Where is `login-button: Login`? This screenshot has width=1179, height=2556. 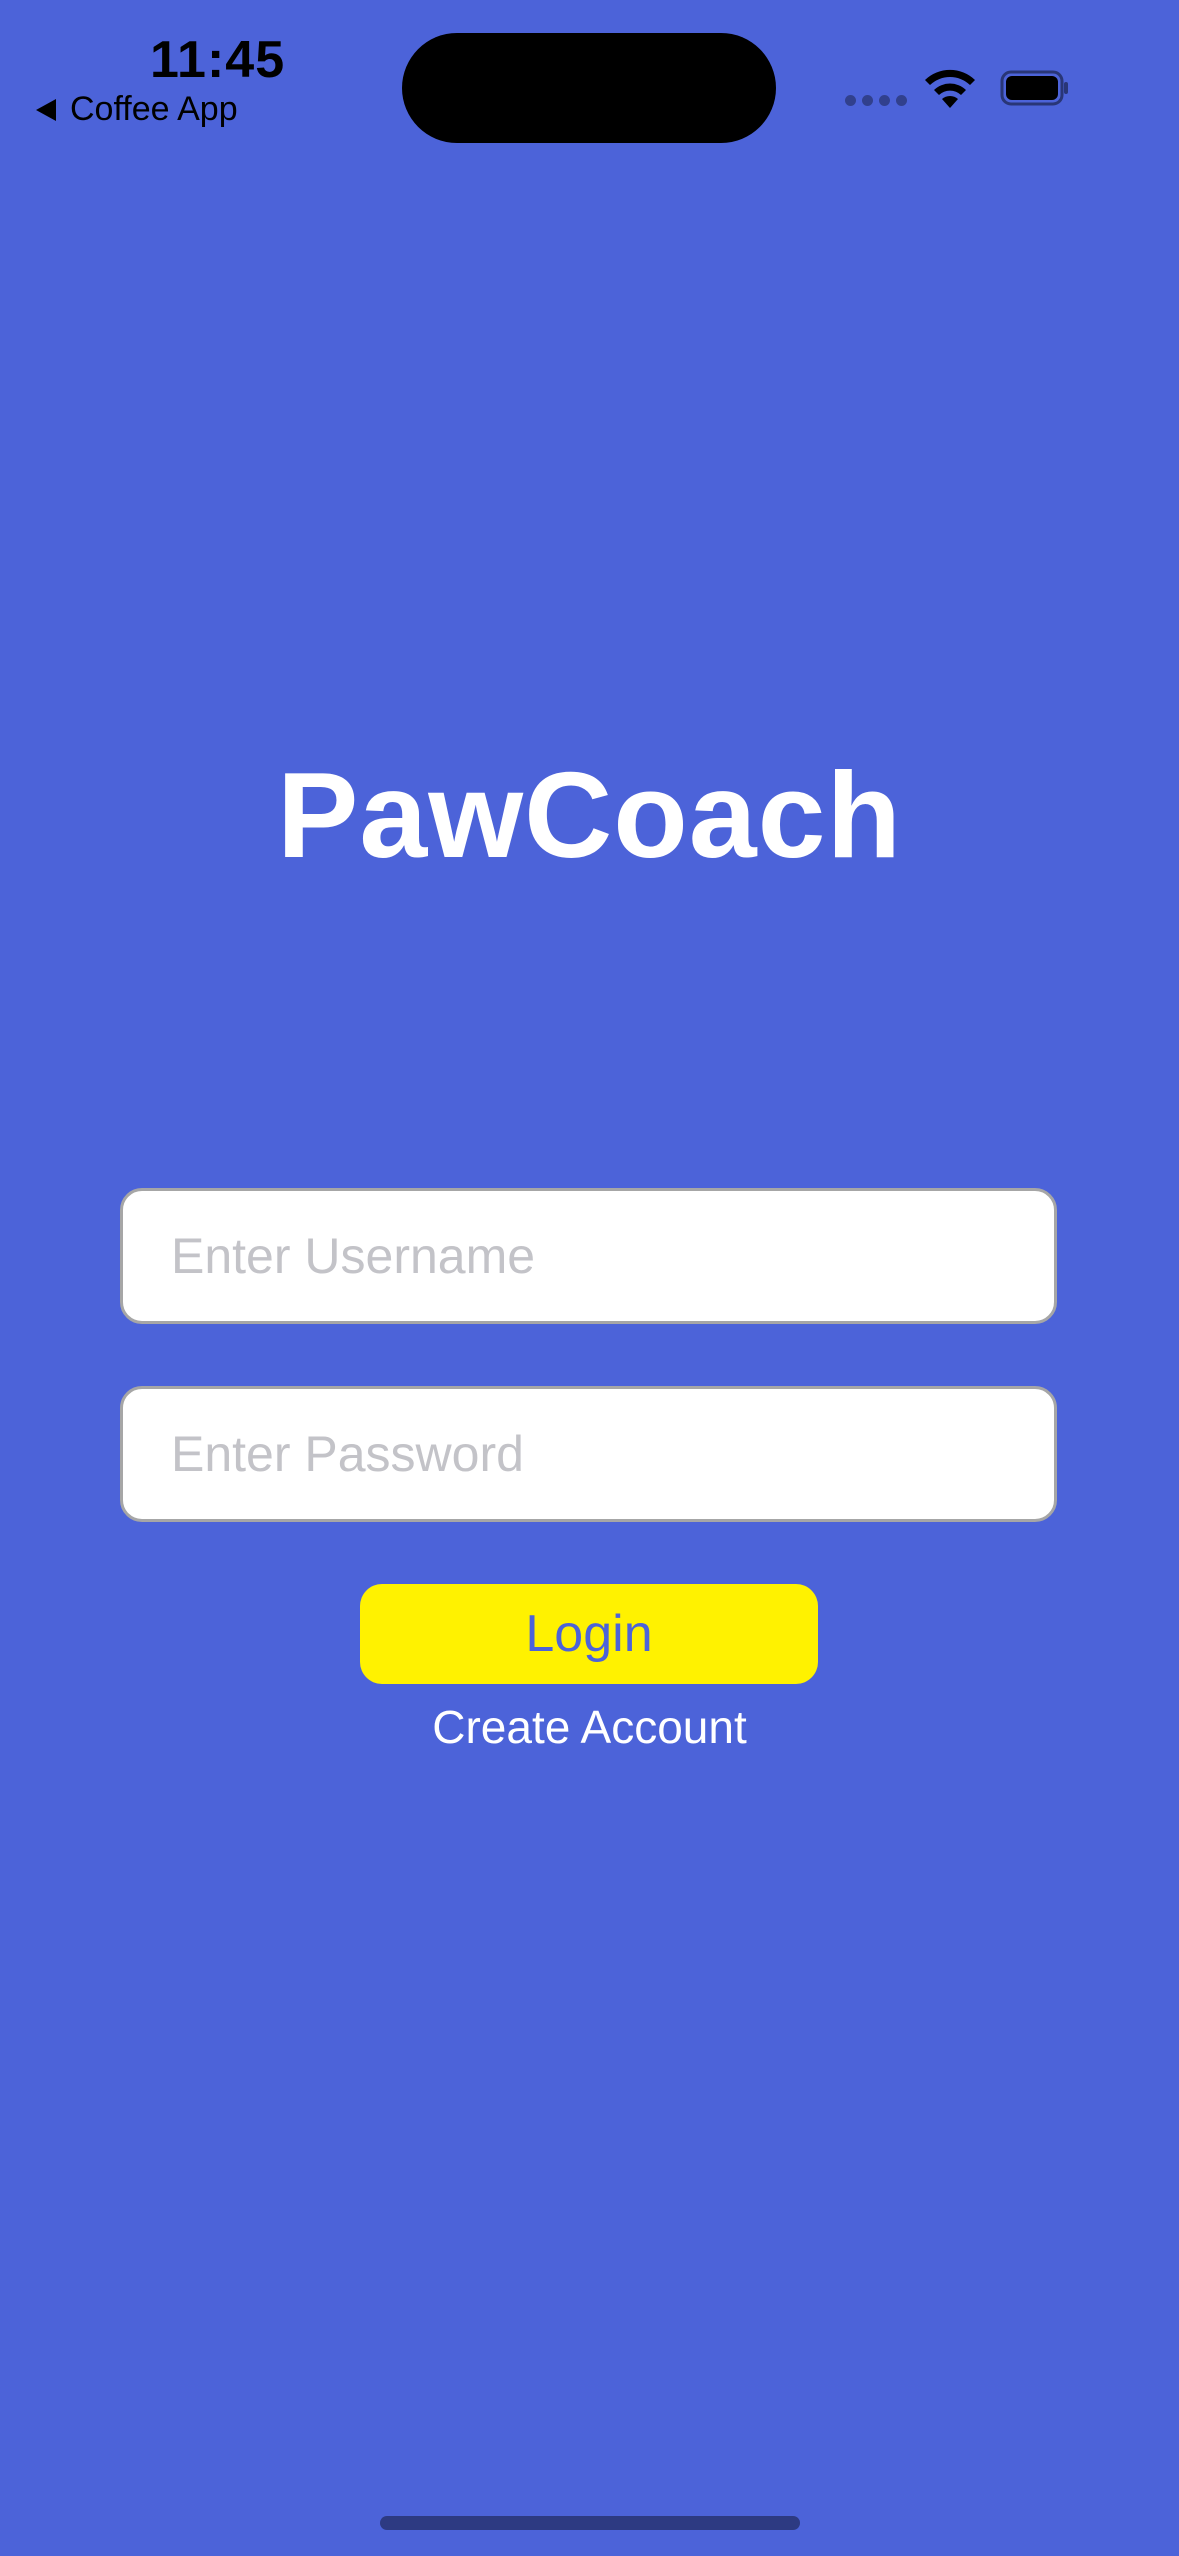 login-button: Login is located at coordinates (589, 1634).